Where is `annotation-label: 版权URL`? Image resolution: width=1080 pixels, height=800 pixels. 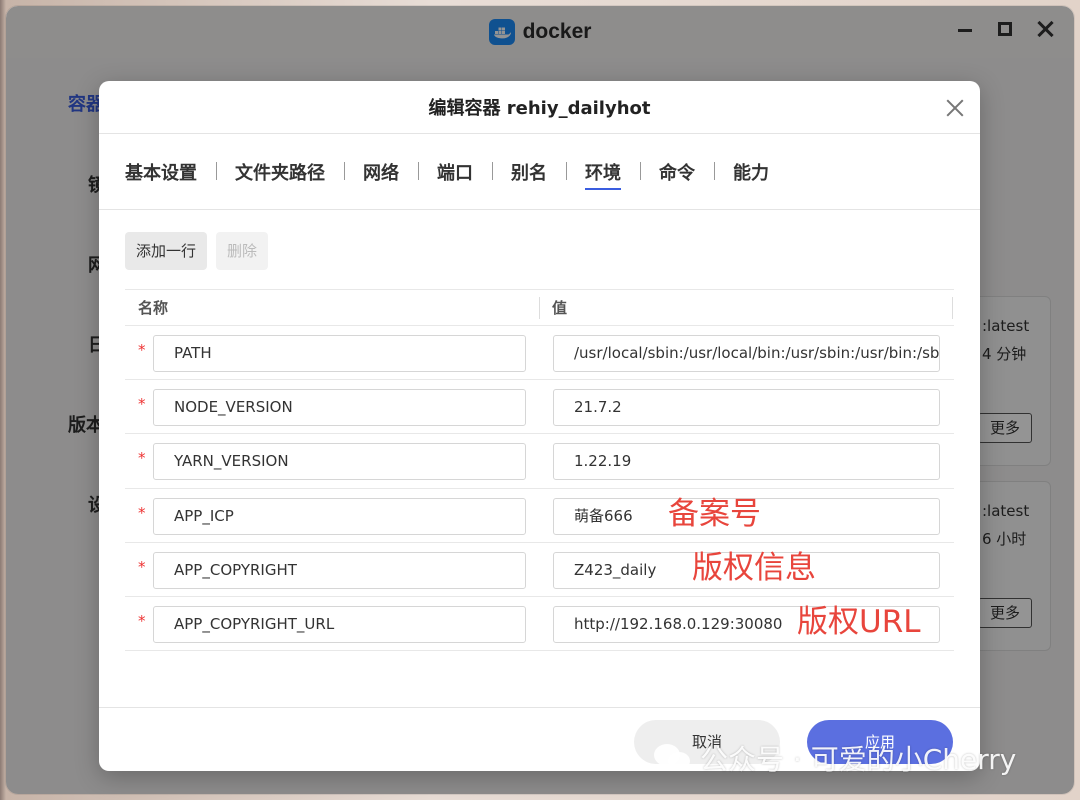 annotation-label: 版权URL is located at coordinates (859, 621).